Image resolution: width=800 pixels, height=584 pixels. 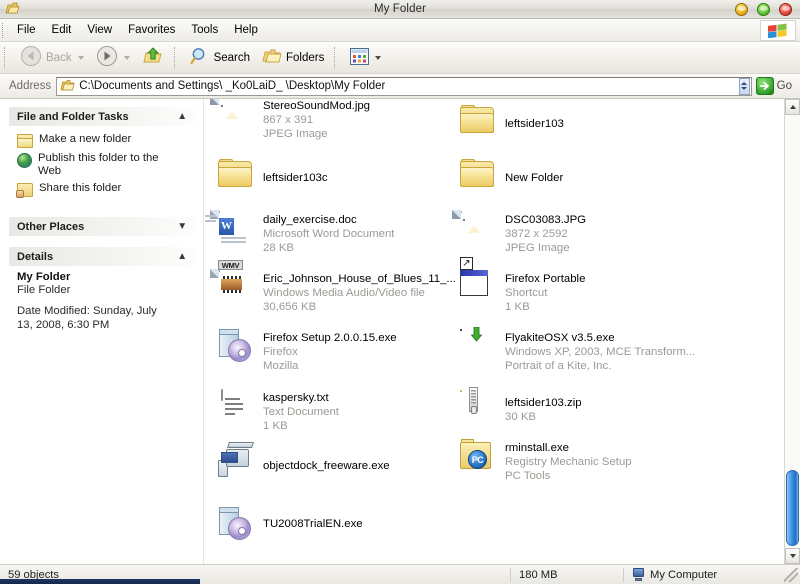 What do you see at coordinates (777, 86) in the screenshot?
I see `go-button: Go` at bounding box center [777, 86].